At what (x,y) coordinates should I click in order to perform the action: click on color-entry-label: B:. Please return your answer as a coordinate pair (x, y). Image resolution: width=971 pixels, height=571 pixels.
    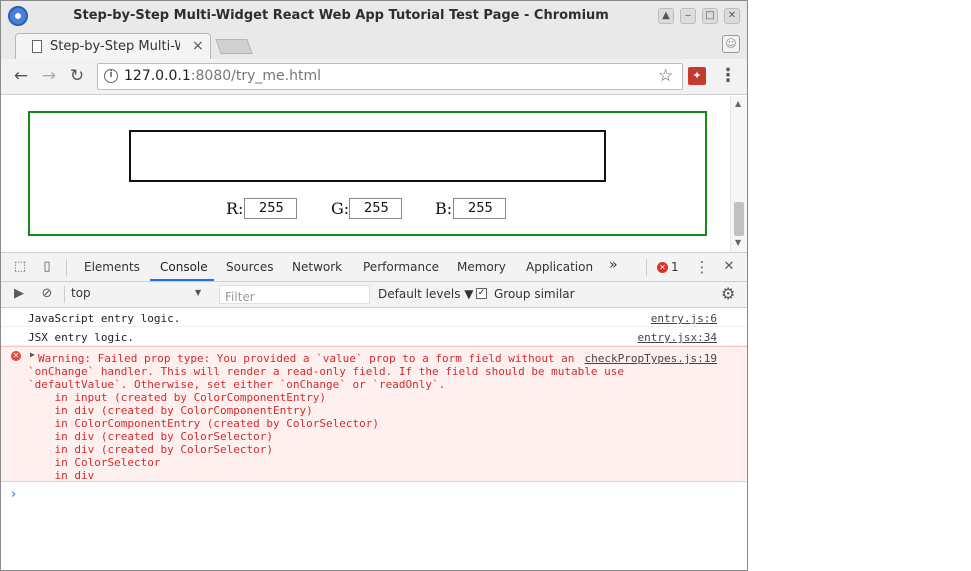
    Looking at the image, I should click on (444, 208).